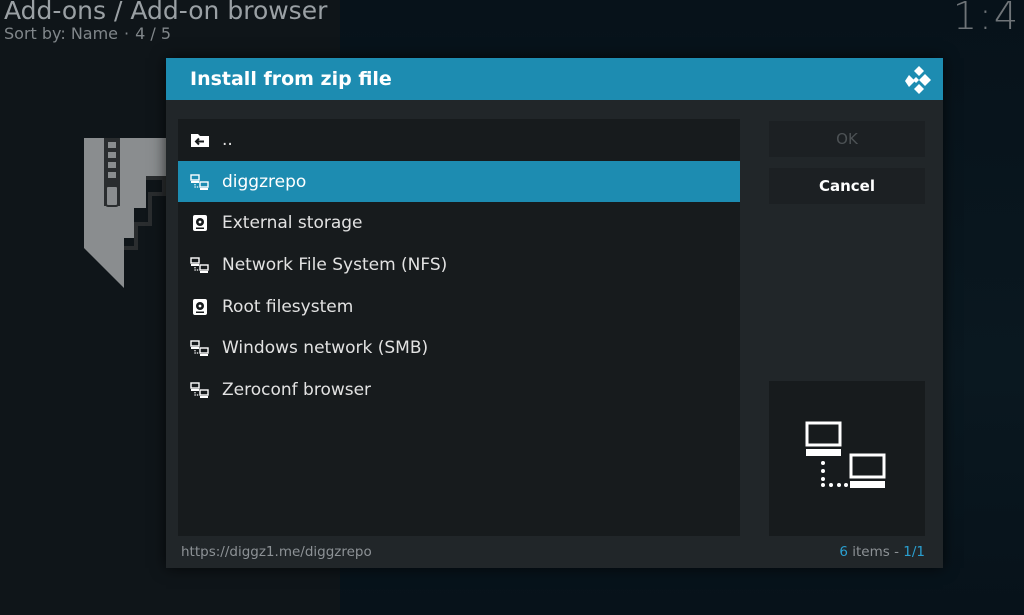 Image resolution: width=1024 pixels, height=615 pixels. Describe the element at coordinates (291, 79) in the screenshot. I see `dialog-title: Install from zip file` at that location.